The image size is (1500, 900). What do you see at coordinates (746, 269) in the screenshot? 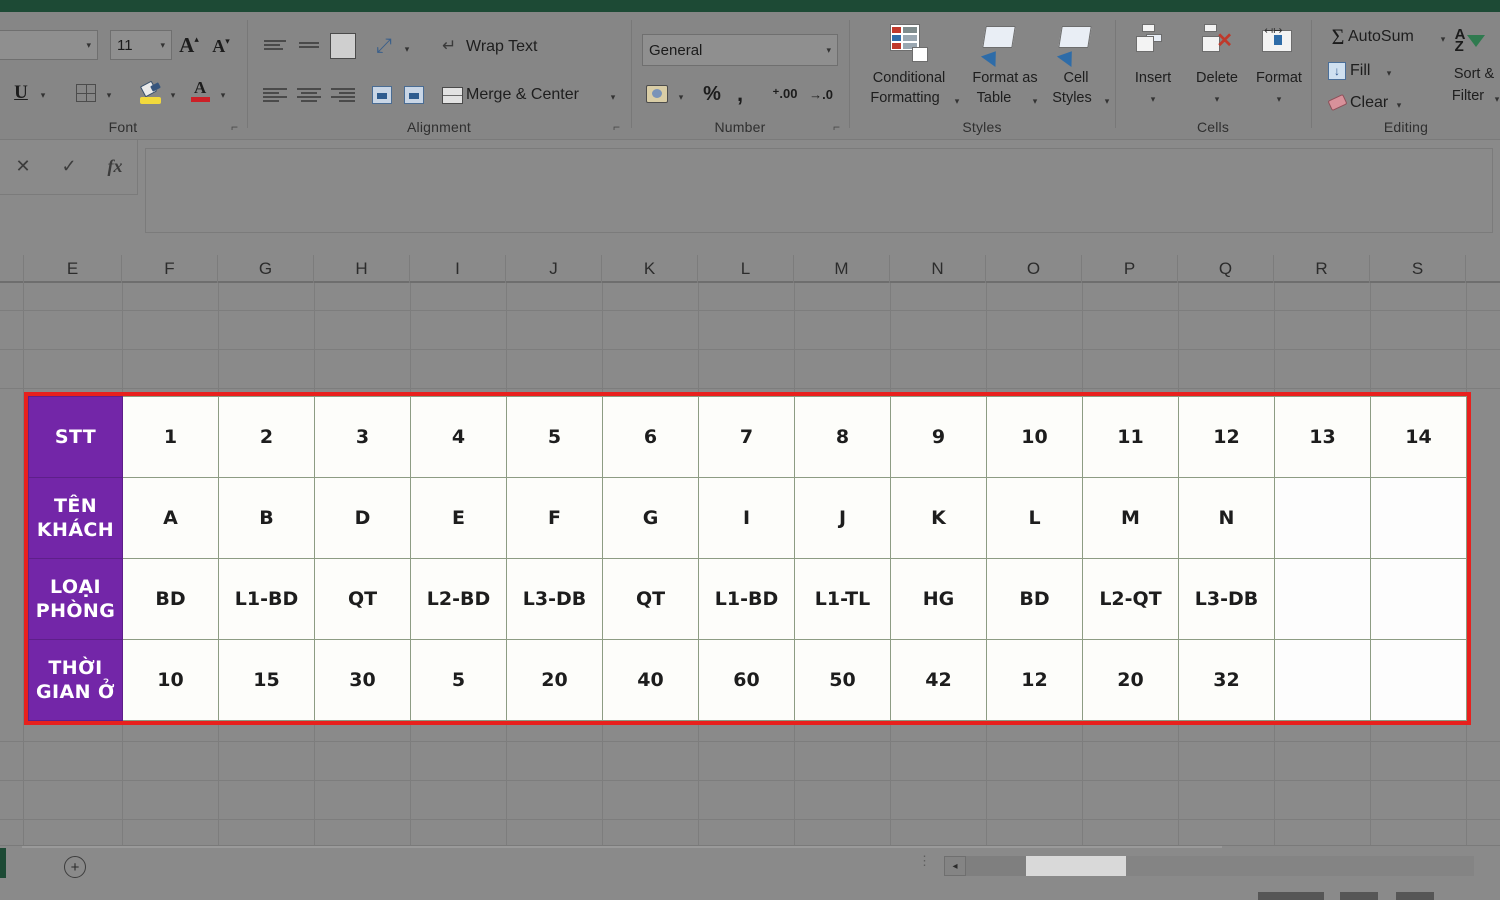
I see `column-header-L: L` at bounding box center [746, 269].